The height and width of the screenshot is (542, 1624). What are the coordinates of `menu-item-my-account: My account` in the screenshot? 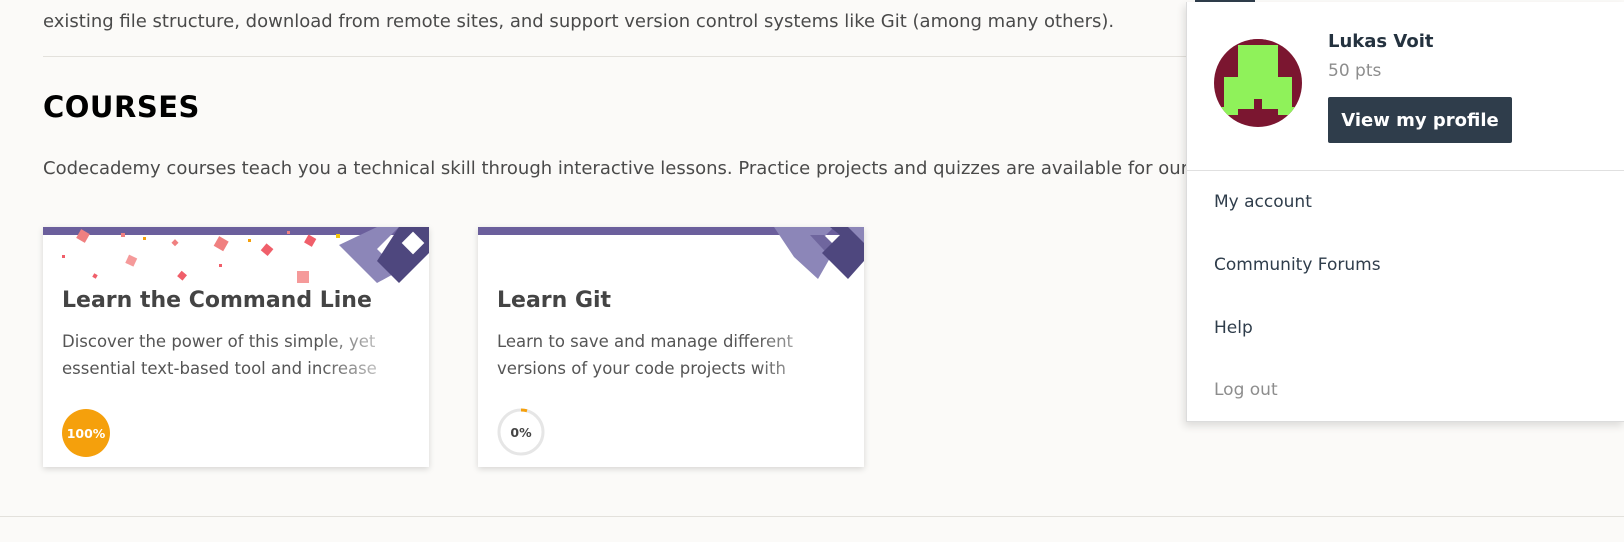 It's located at (1263, 202).